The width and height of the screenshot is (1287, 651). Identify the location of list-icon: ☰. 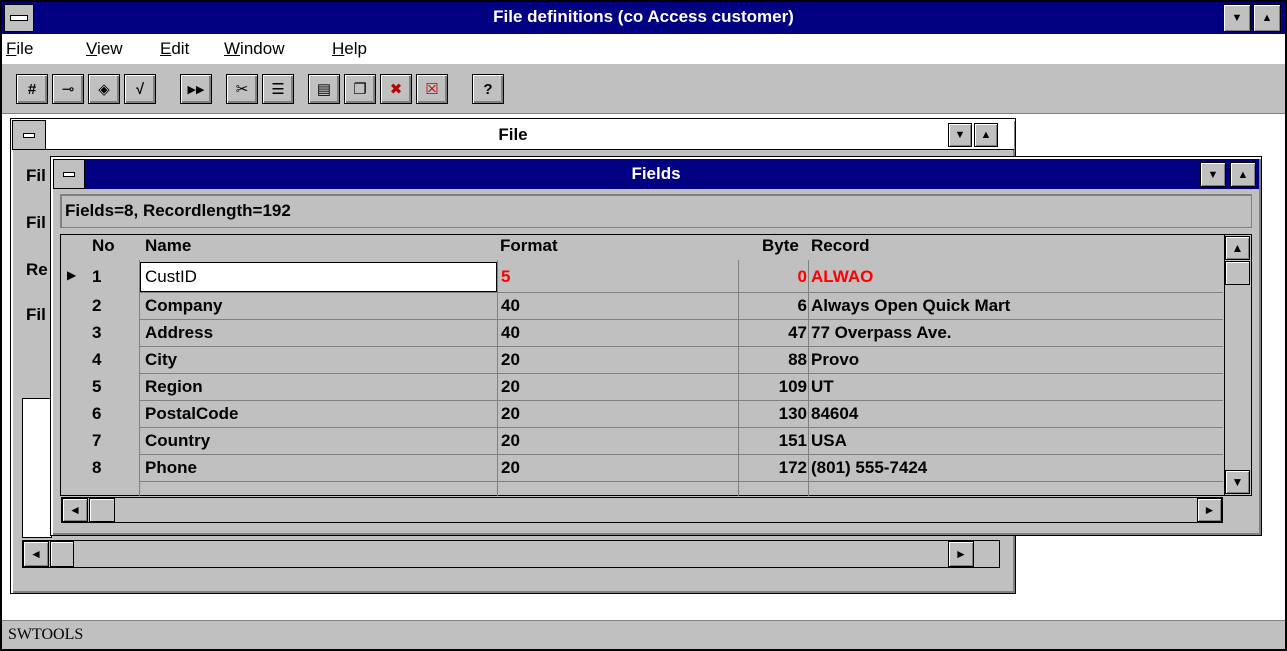
(278, 89).